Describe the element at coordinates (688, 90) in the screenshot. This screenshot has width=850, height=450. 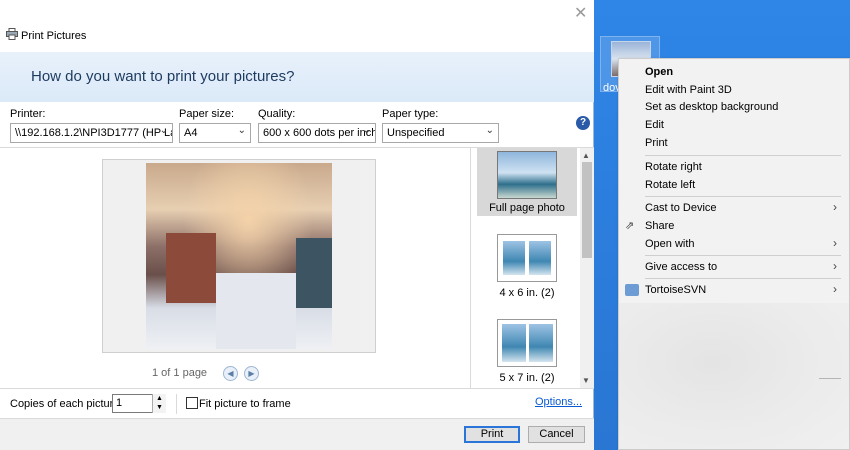
I see `menu-item-edit-with-paint-3d: Edit with Paint 3D` at that location.